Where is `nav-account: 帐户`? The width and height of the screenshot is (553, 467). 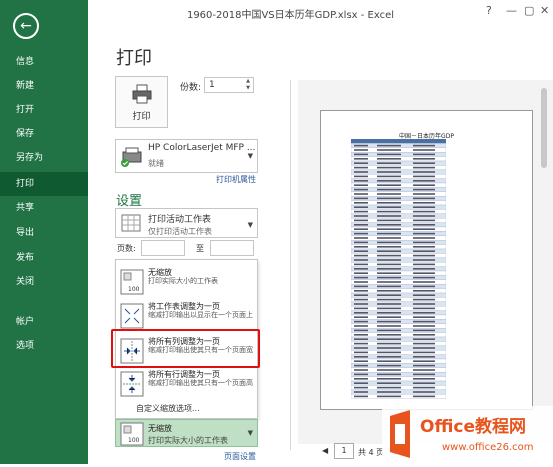 nav-account: 帐户 is located at coordinates (44, 322).